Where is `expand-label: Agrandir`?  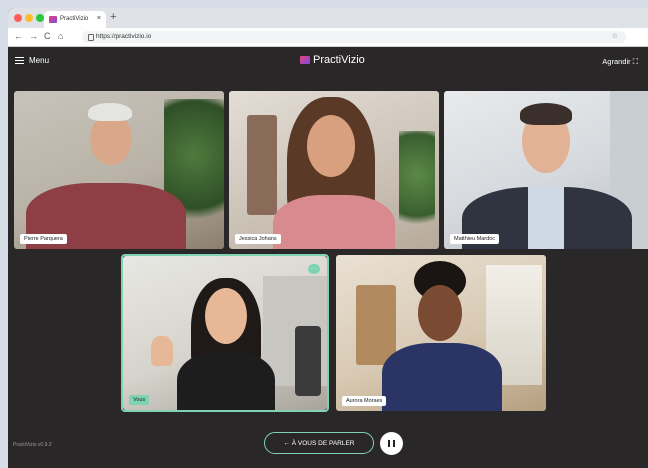 expand-label: Agrandir is located at coordinates (616, 61).